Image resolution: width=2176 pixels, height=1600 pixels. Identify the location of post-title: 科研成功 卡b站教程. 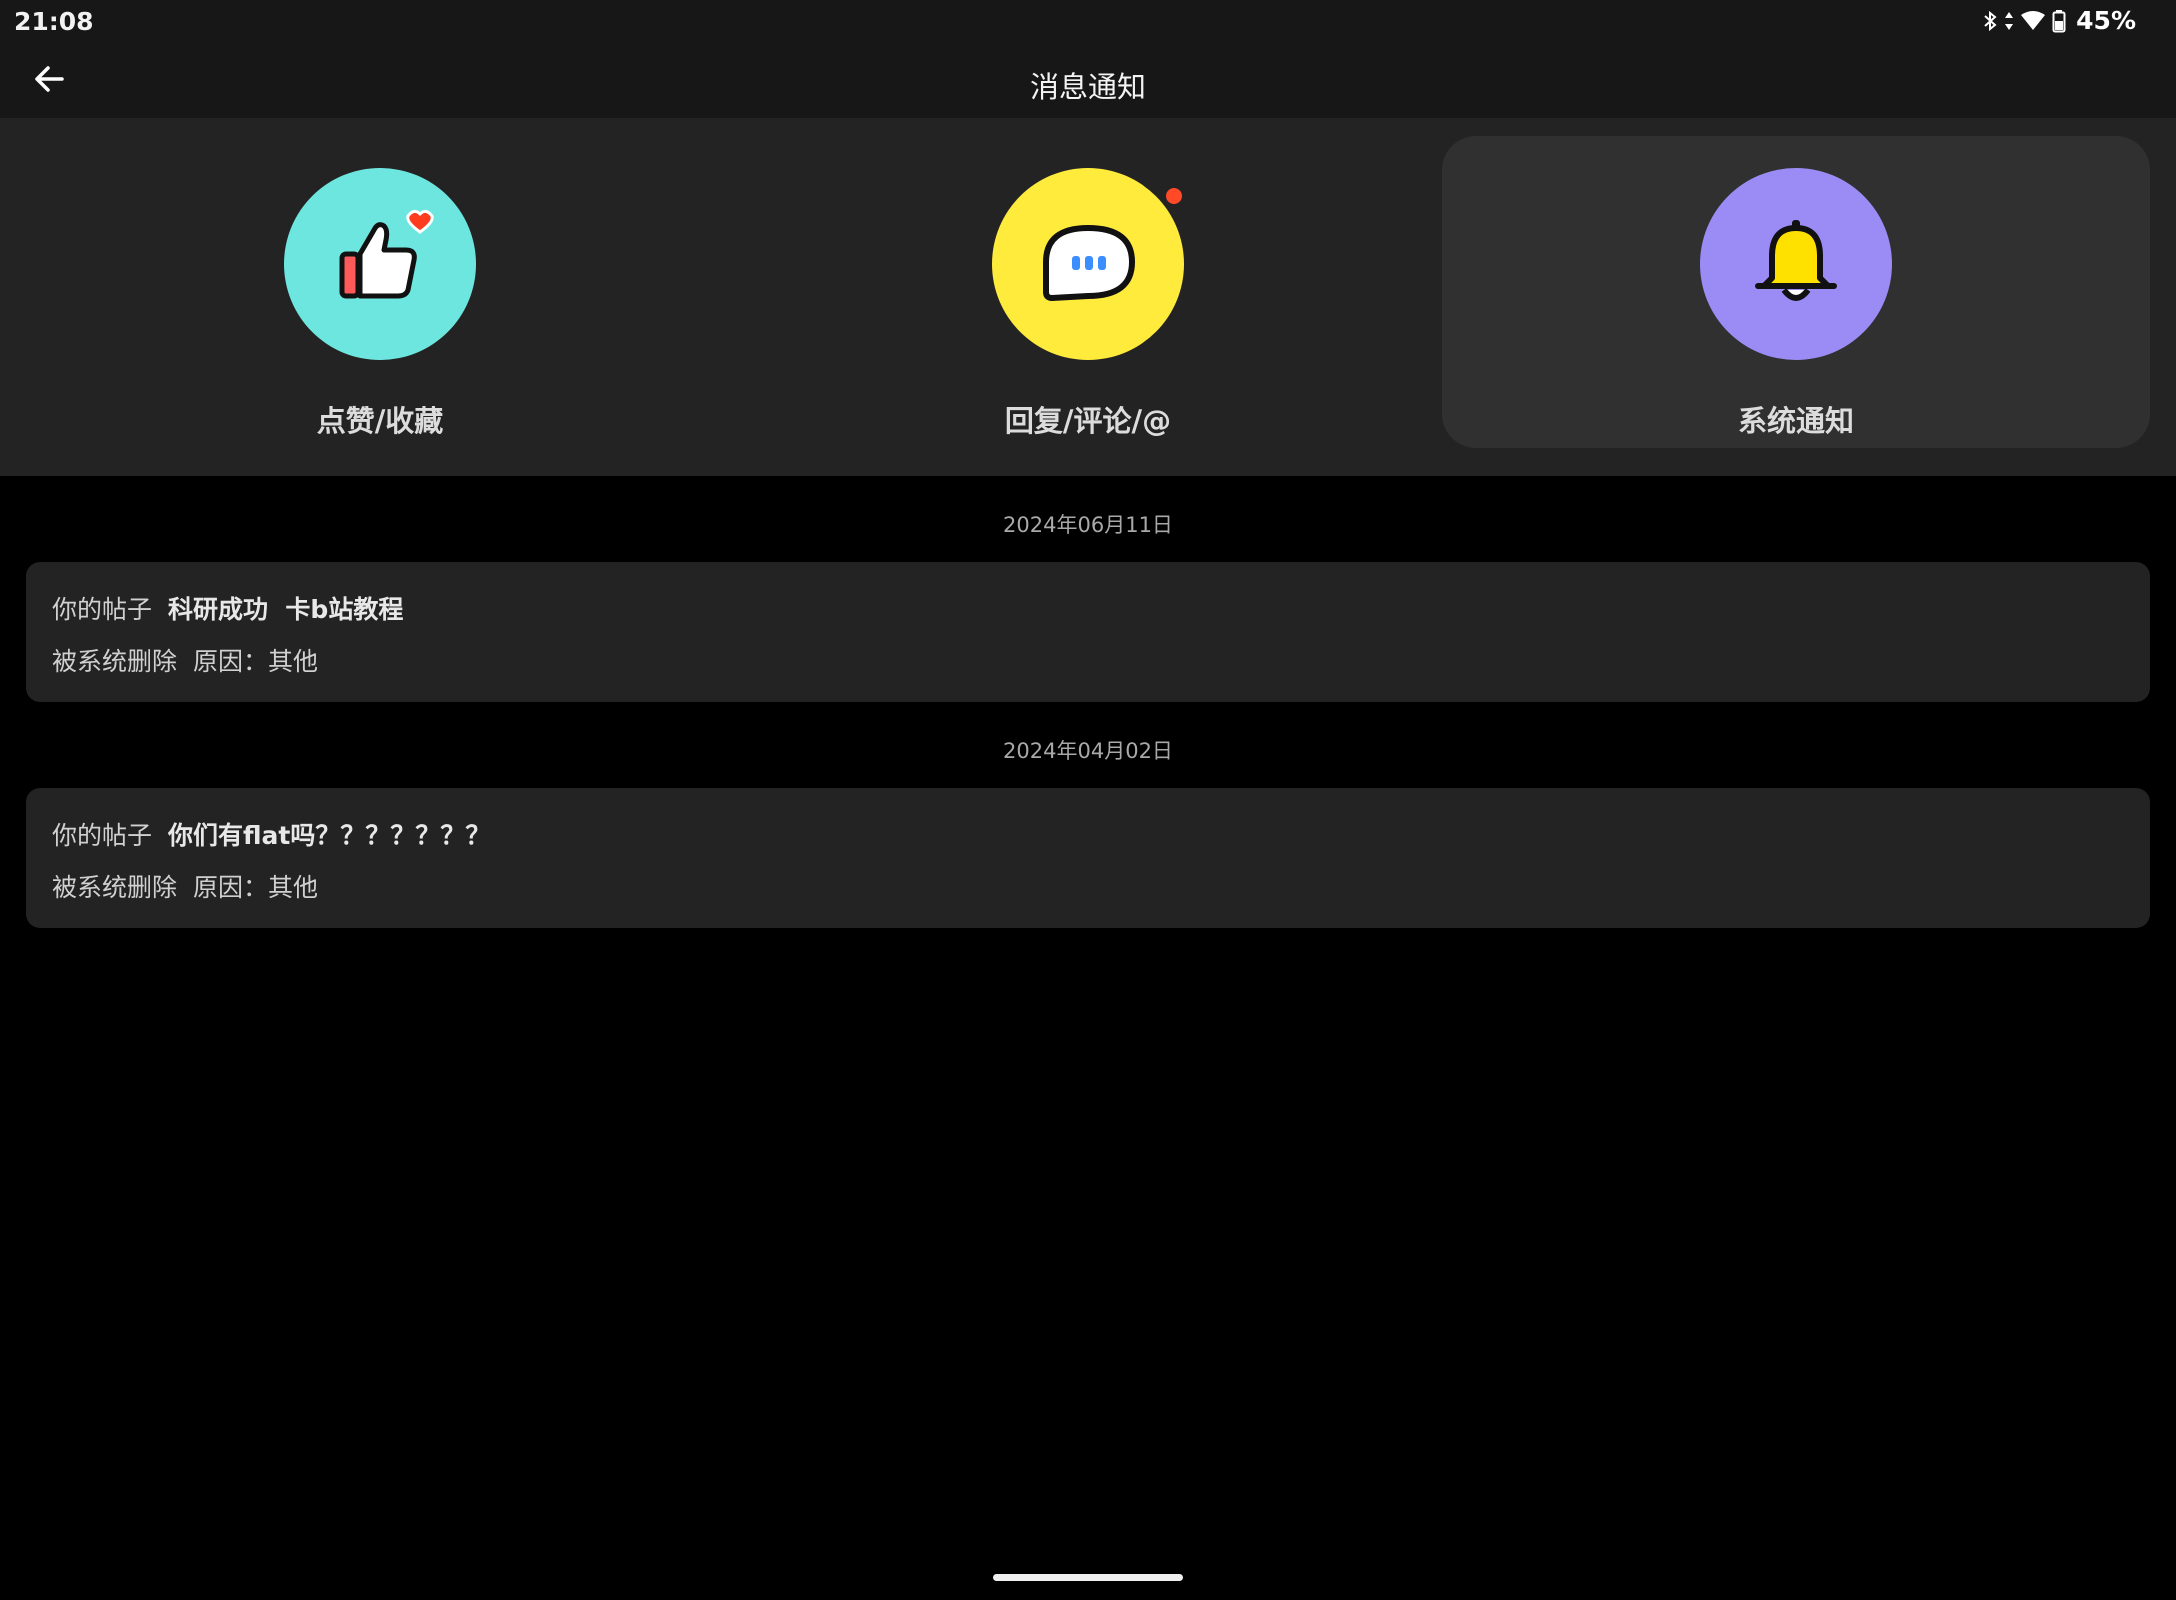
(286, 609).